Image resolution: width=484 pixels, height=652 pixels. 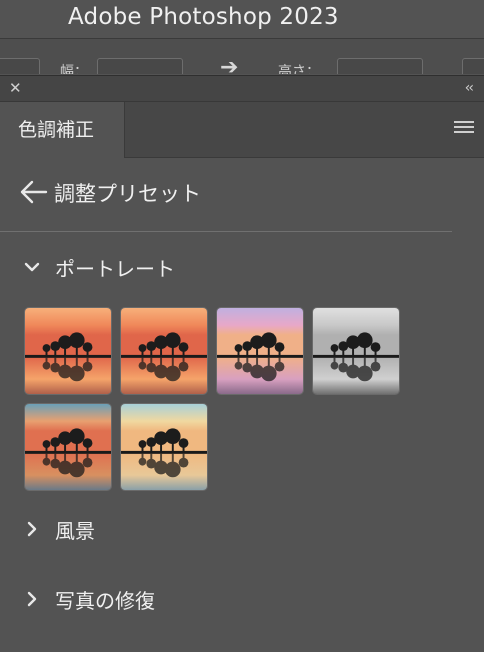 What do you see at coordinates (74, 69) in the screenshot?
I see `width-label: 幅：` at bounding box center [74, 69].